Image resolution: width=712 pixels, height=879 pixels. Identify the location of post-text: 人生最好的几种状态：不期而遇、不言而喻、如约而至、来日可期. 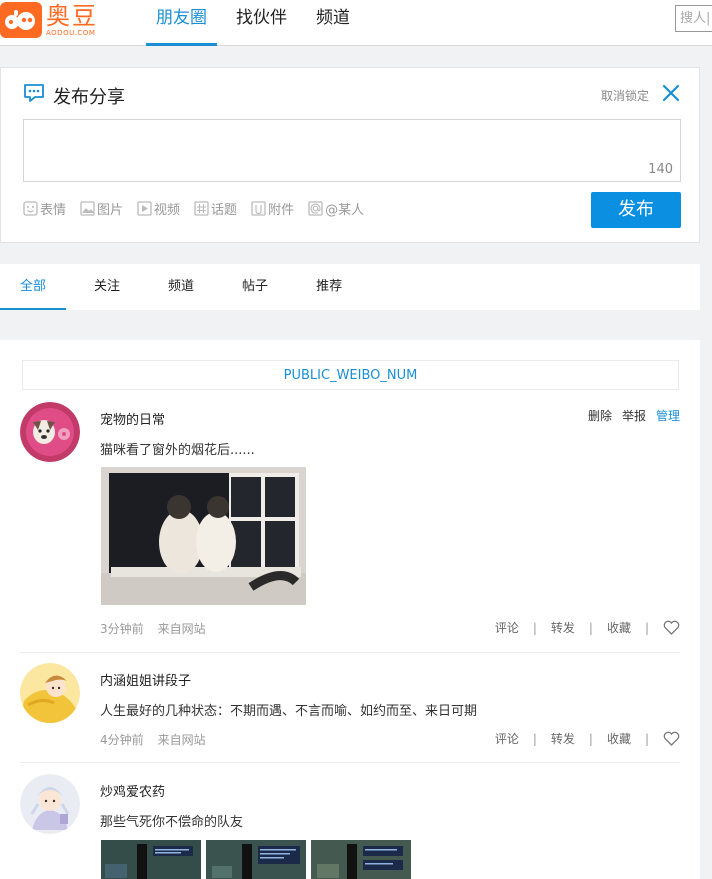
(289, 711).